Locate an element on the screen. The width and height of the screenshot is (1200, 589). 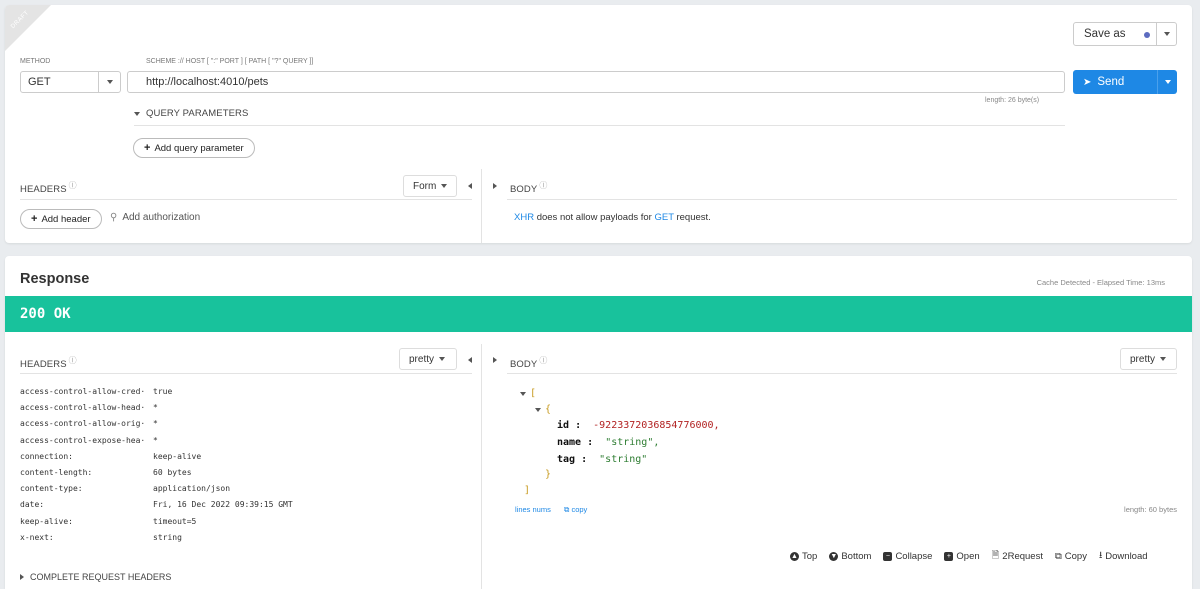
status-dot-icon is located at coordinates (1147, 35).